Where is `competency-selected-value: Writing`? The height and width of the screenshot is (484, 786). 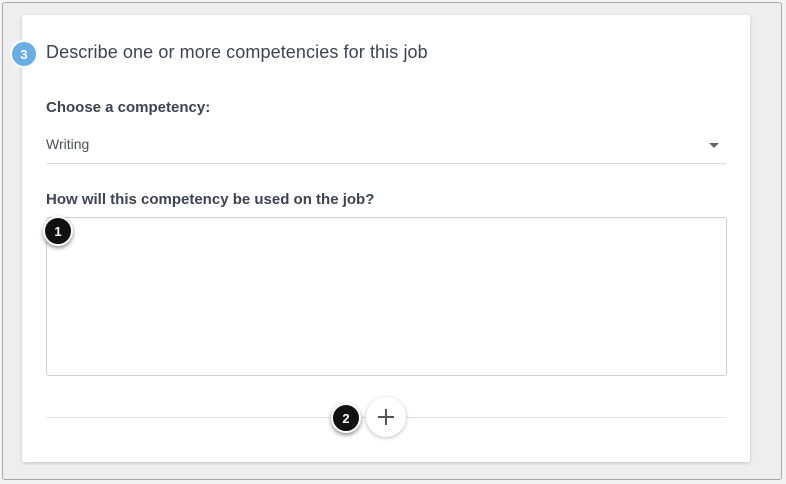
competency-selected-value: Writing is located at coordinates (68, 144).